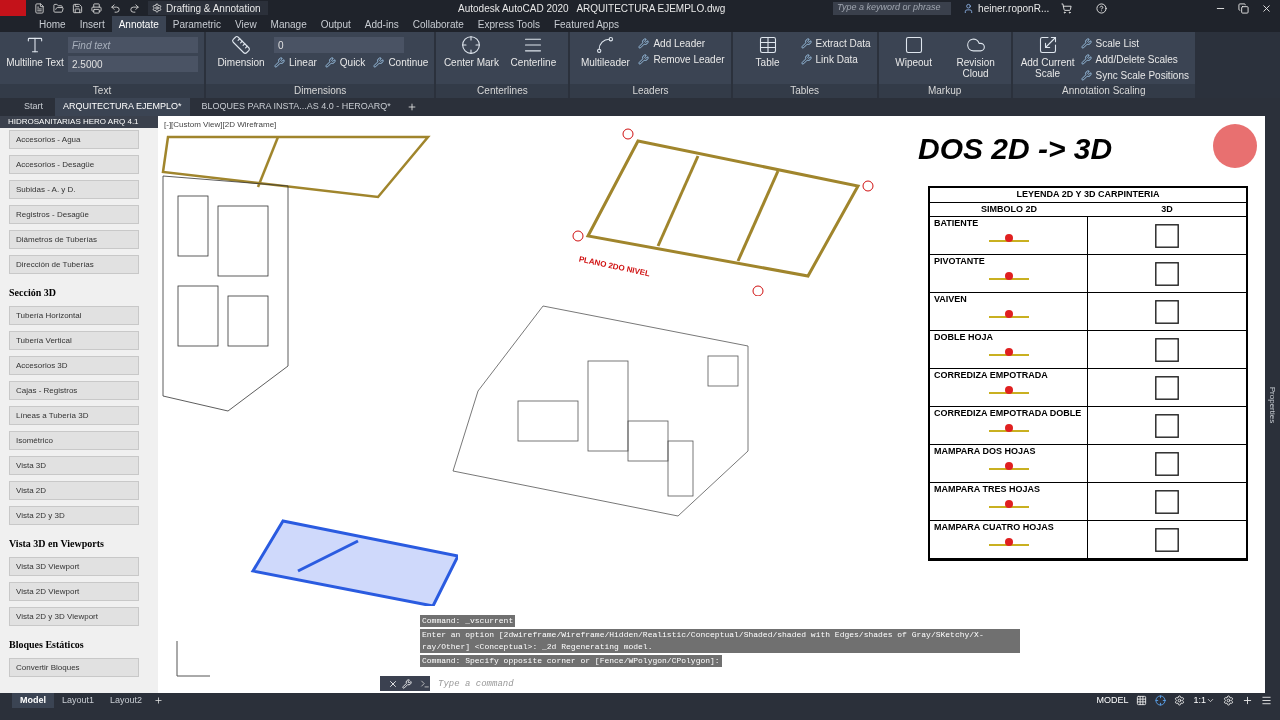 The height and width of the screenshot is (720, 1280). What do you see at coordinates (335, 24) in the screenshot?
I see `ribbon-tab: Output` at bounding box center [335, 24].